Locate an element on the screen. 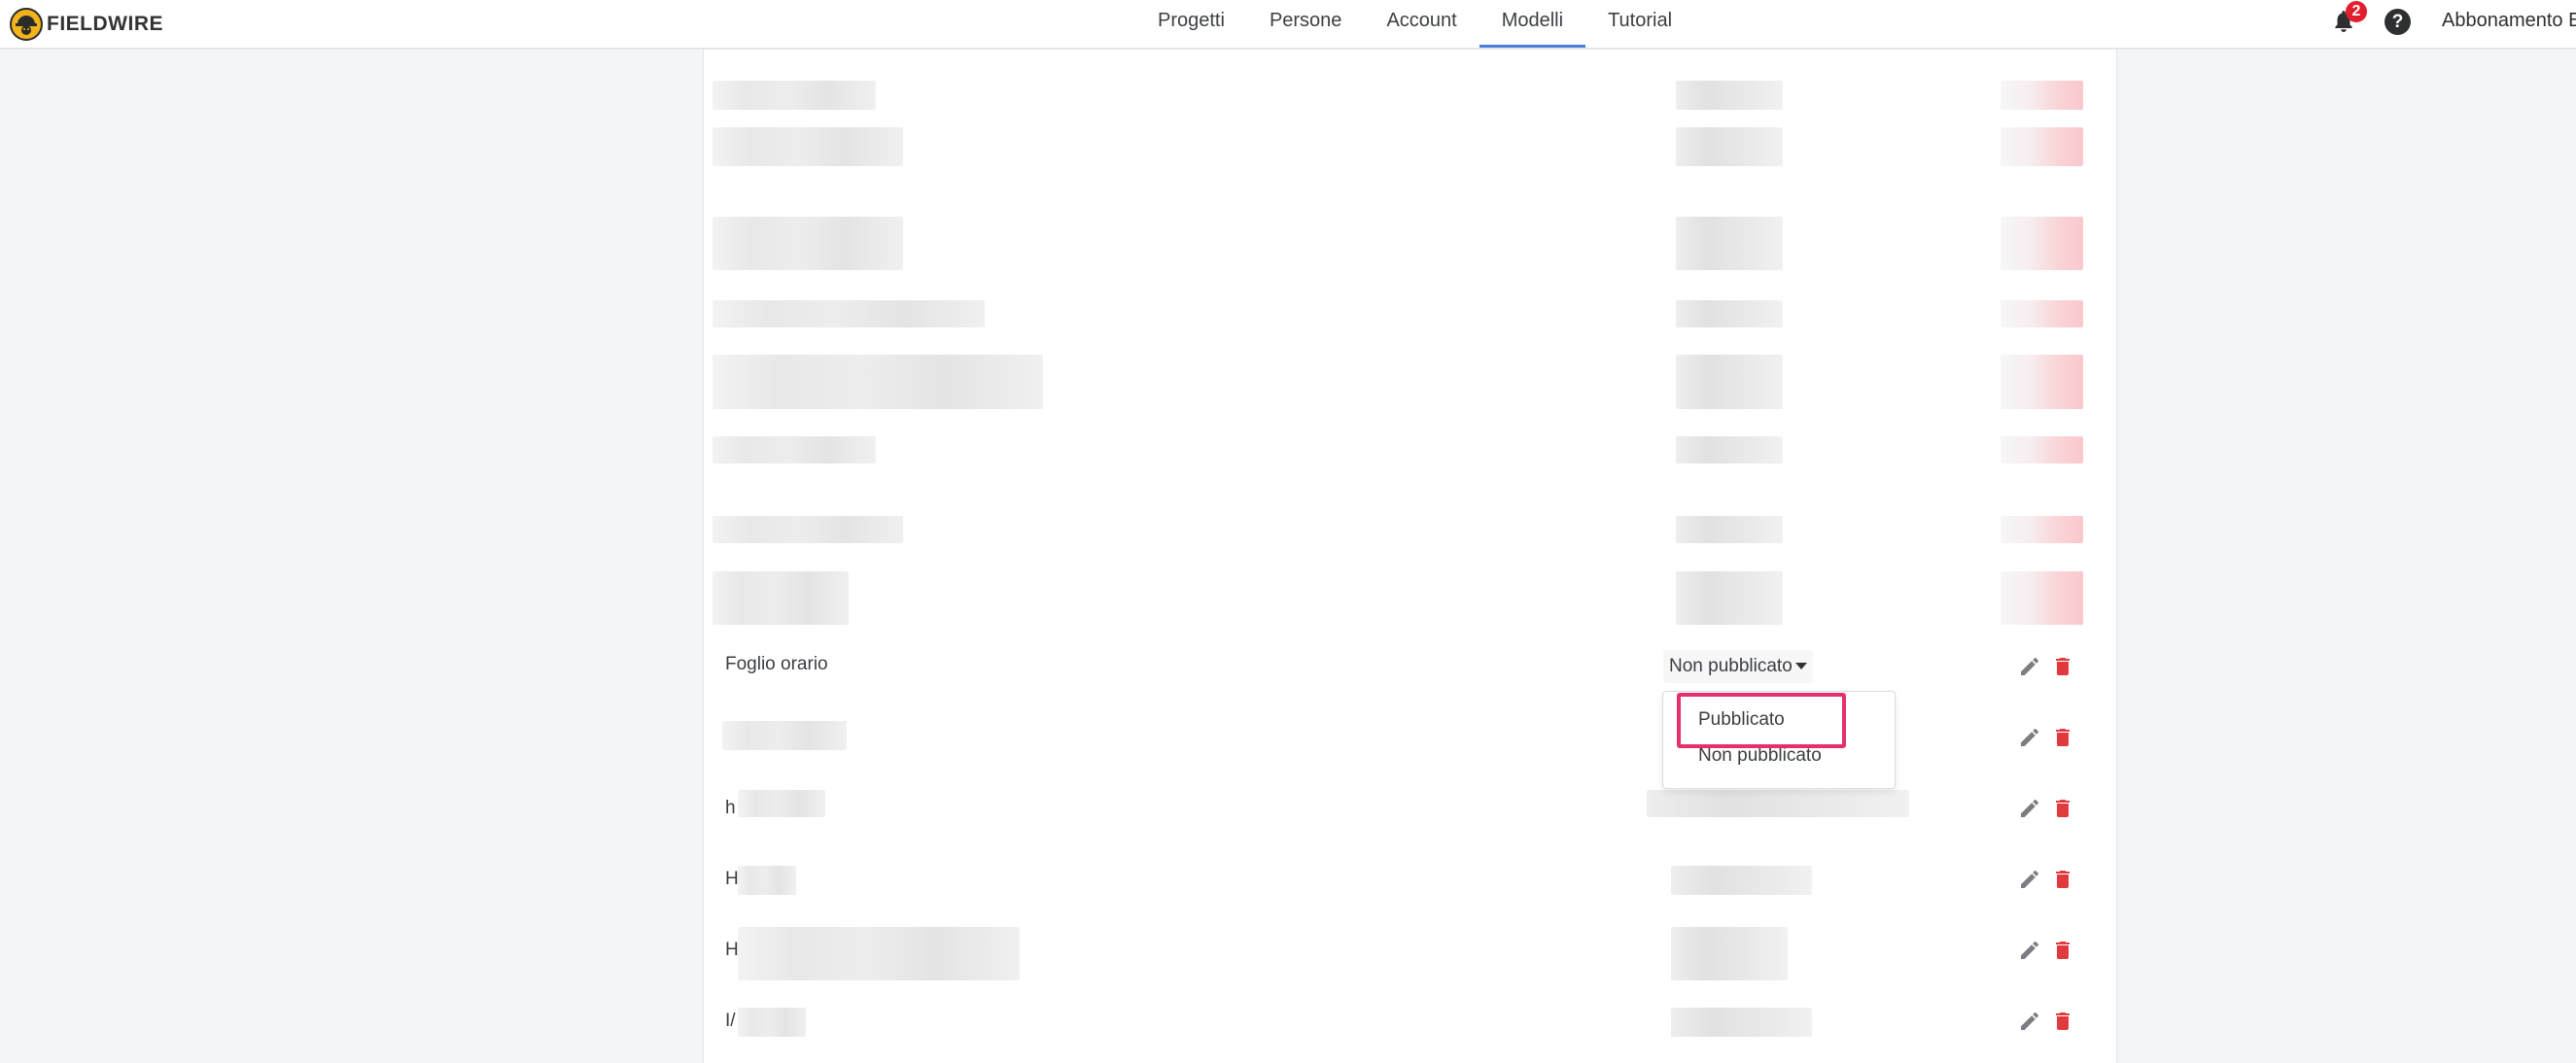  help-icon: ? is located at coordinates (2398, 22).